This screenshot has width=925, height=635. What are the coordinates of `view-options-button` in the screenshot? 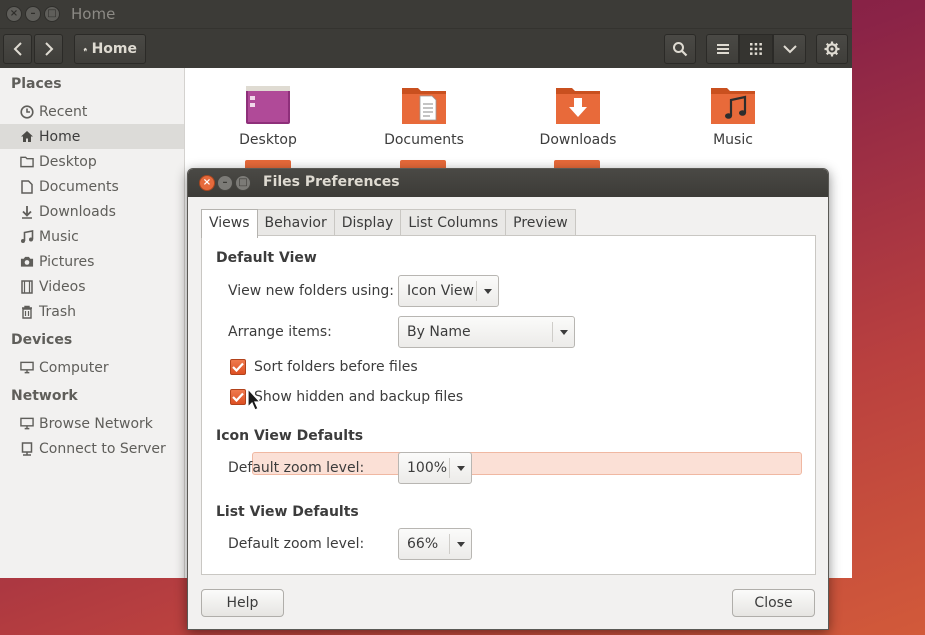 It's located at (789, 49).